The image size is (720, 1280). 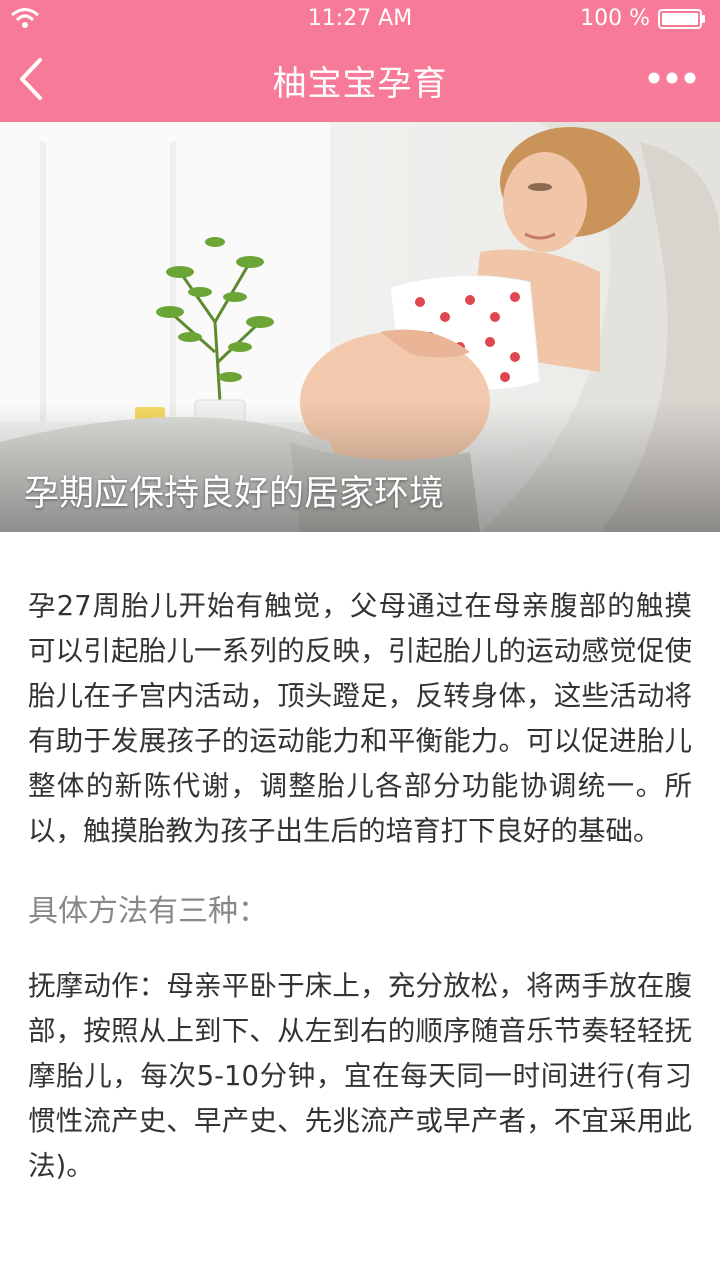 I want to click on status-bar: 11:27 AM 100 %, so click(x=360, y=19).